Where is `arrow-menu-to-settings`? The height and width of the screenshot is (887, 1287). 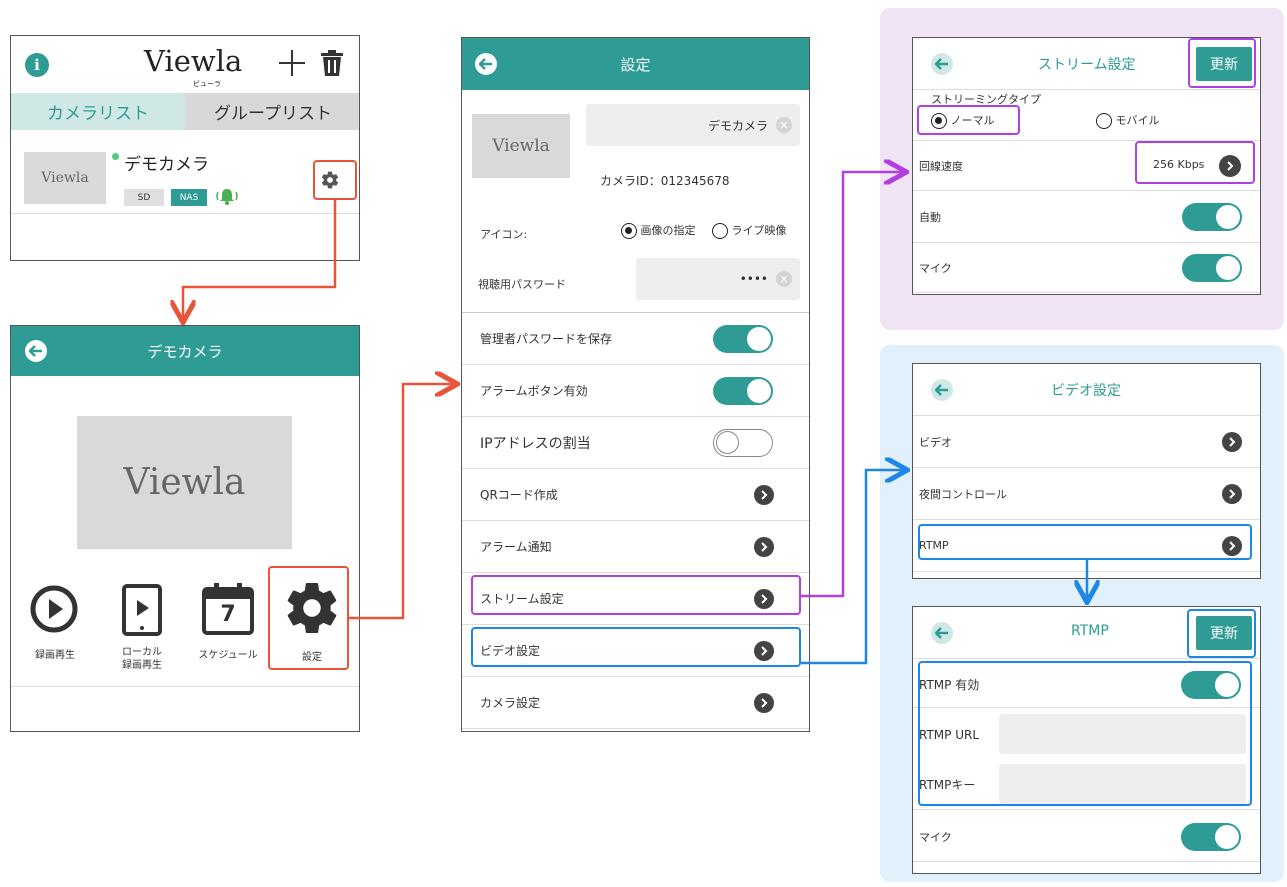
arrow-menu-to-settings is located at coordinates (402, 502).